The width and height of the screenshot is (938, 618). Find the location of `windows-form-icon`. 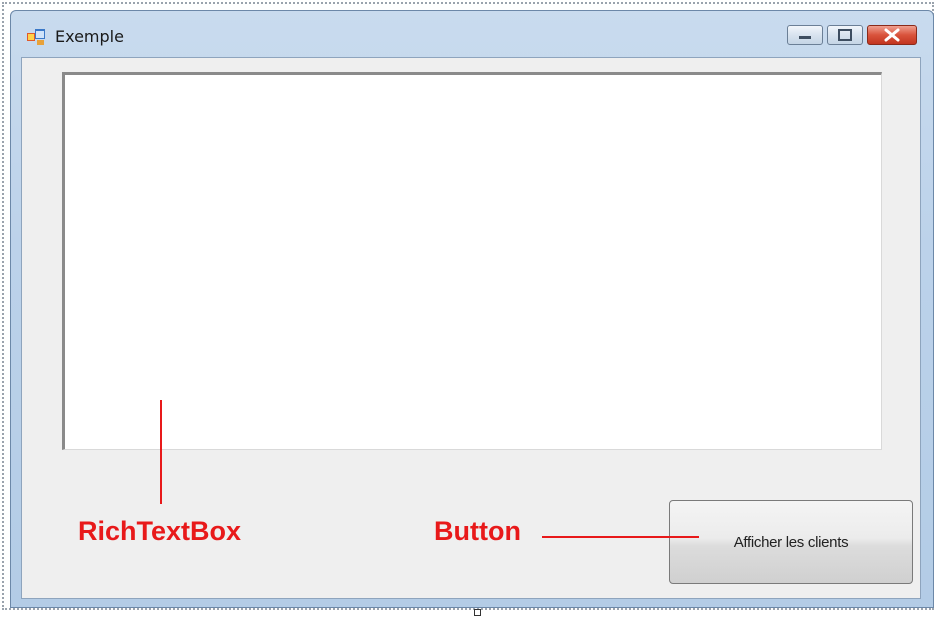

windows-form-icon is located at coordinates (36, 37).